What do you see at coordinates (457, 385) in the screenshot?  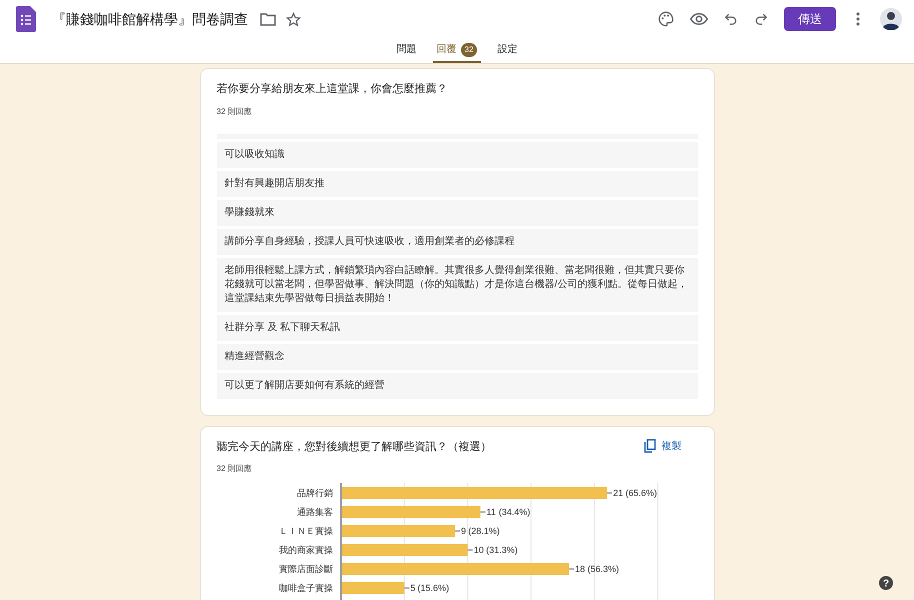 I see `response-text: 可以更了解開店要如何有系統的經營` at bounding box center [457, 385].